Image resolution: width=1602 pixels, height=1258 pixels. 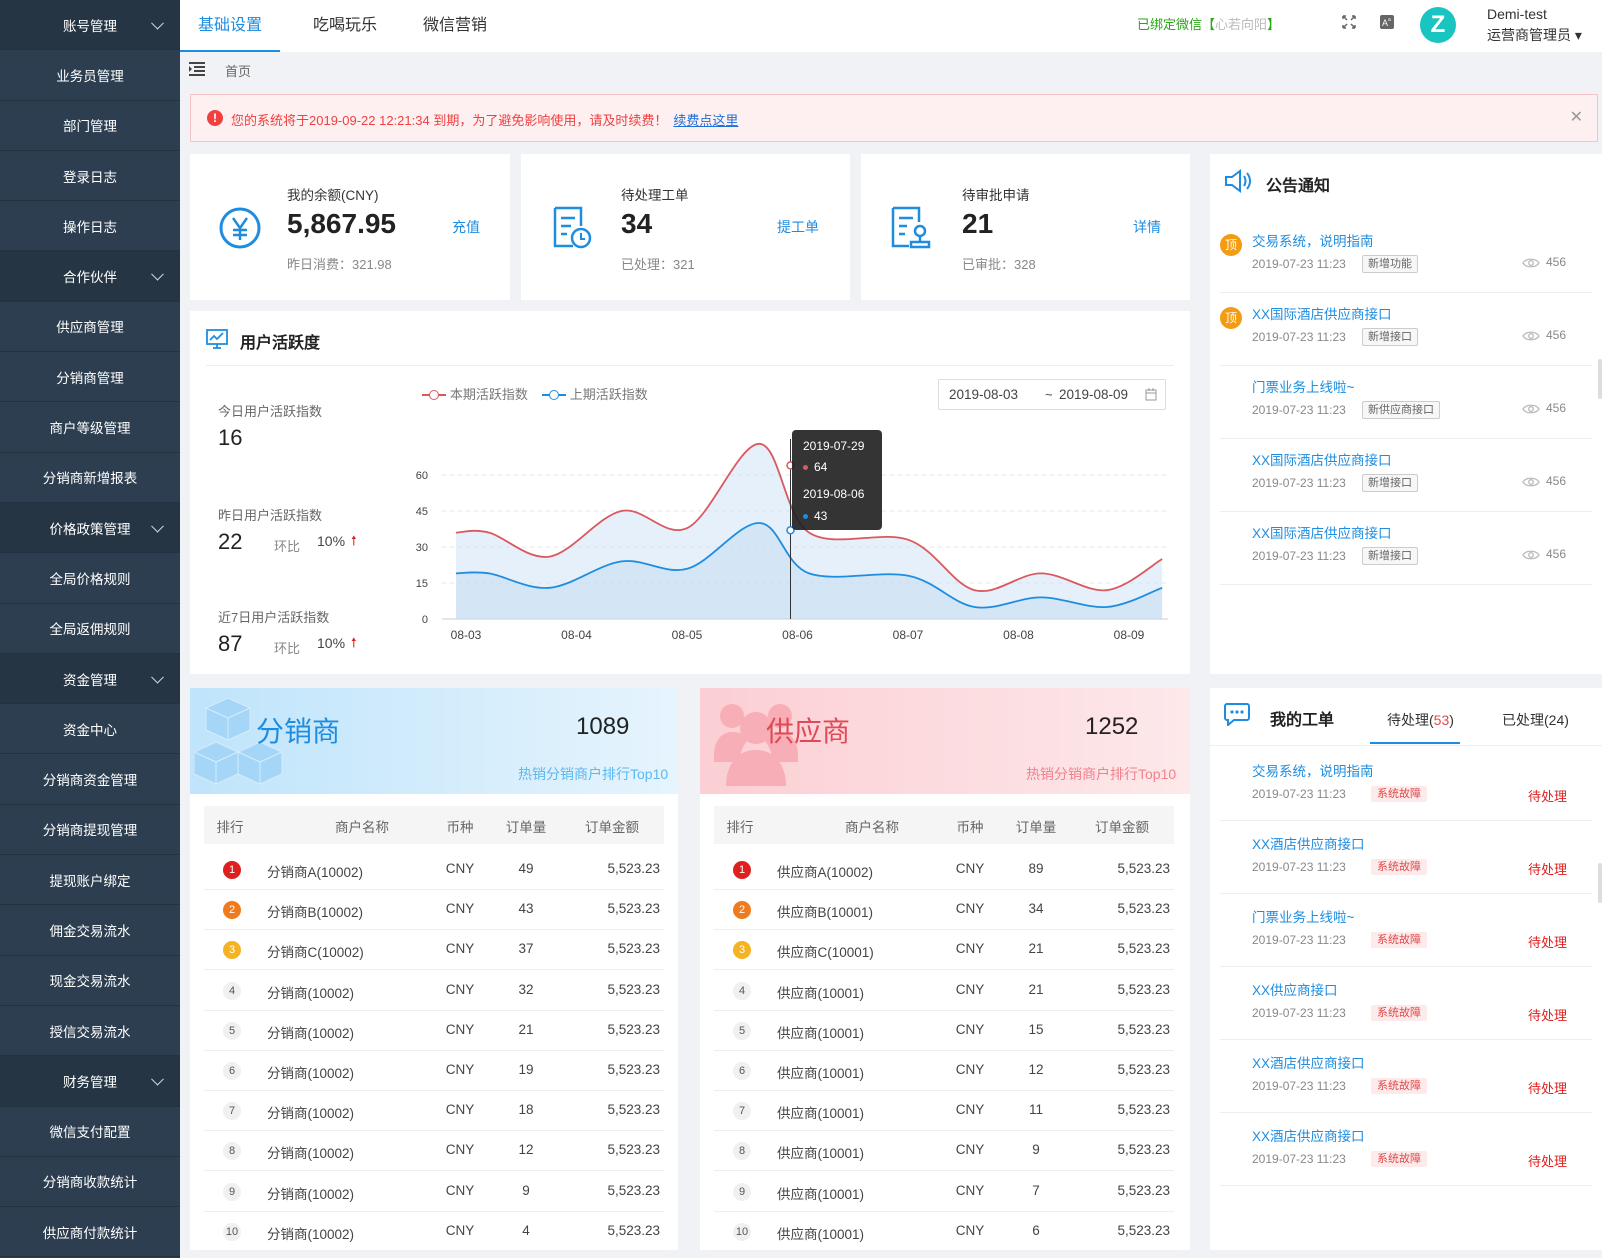 What do you see at coordinates (944, 910) in the screenshot?
I see `table-row: 2 供应商B(10001) CNY 34 5,523.23` at bounding box center [944, 910].